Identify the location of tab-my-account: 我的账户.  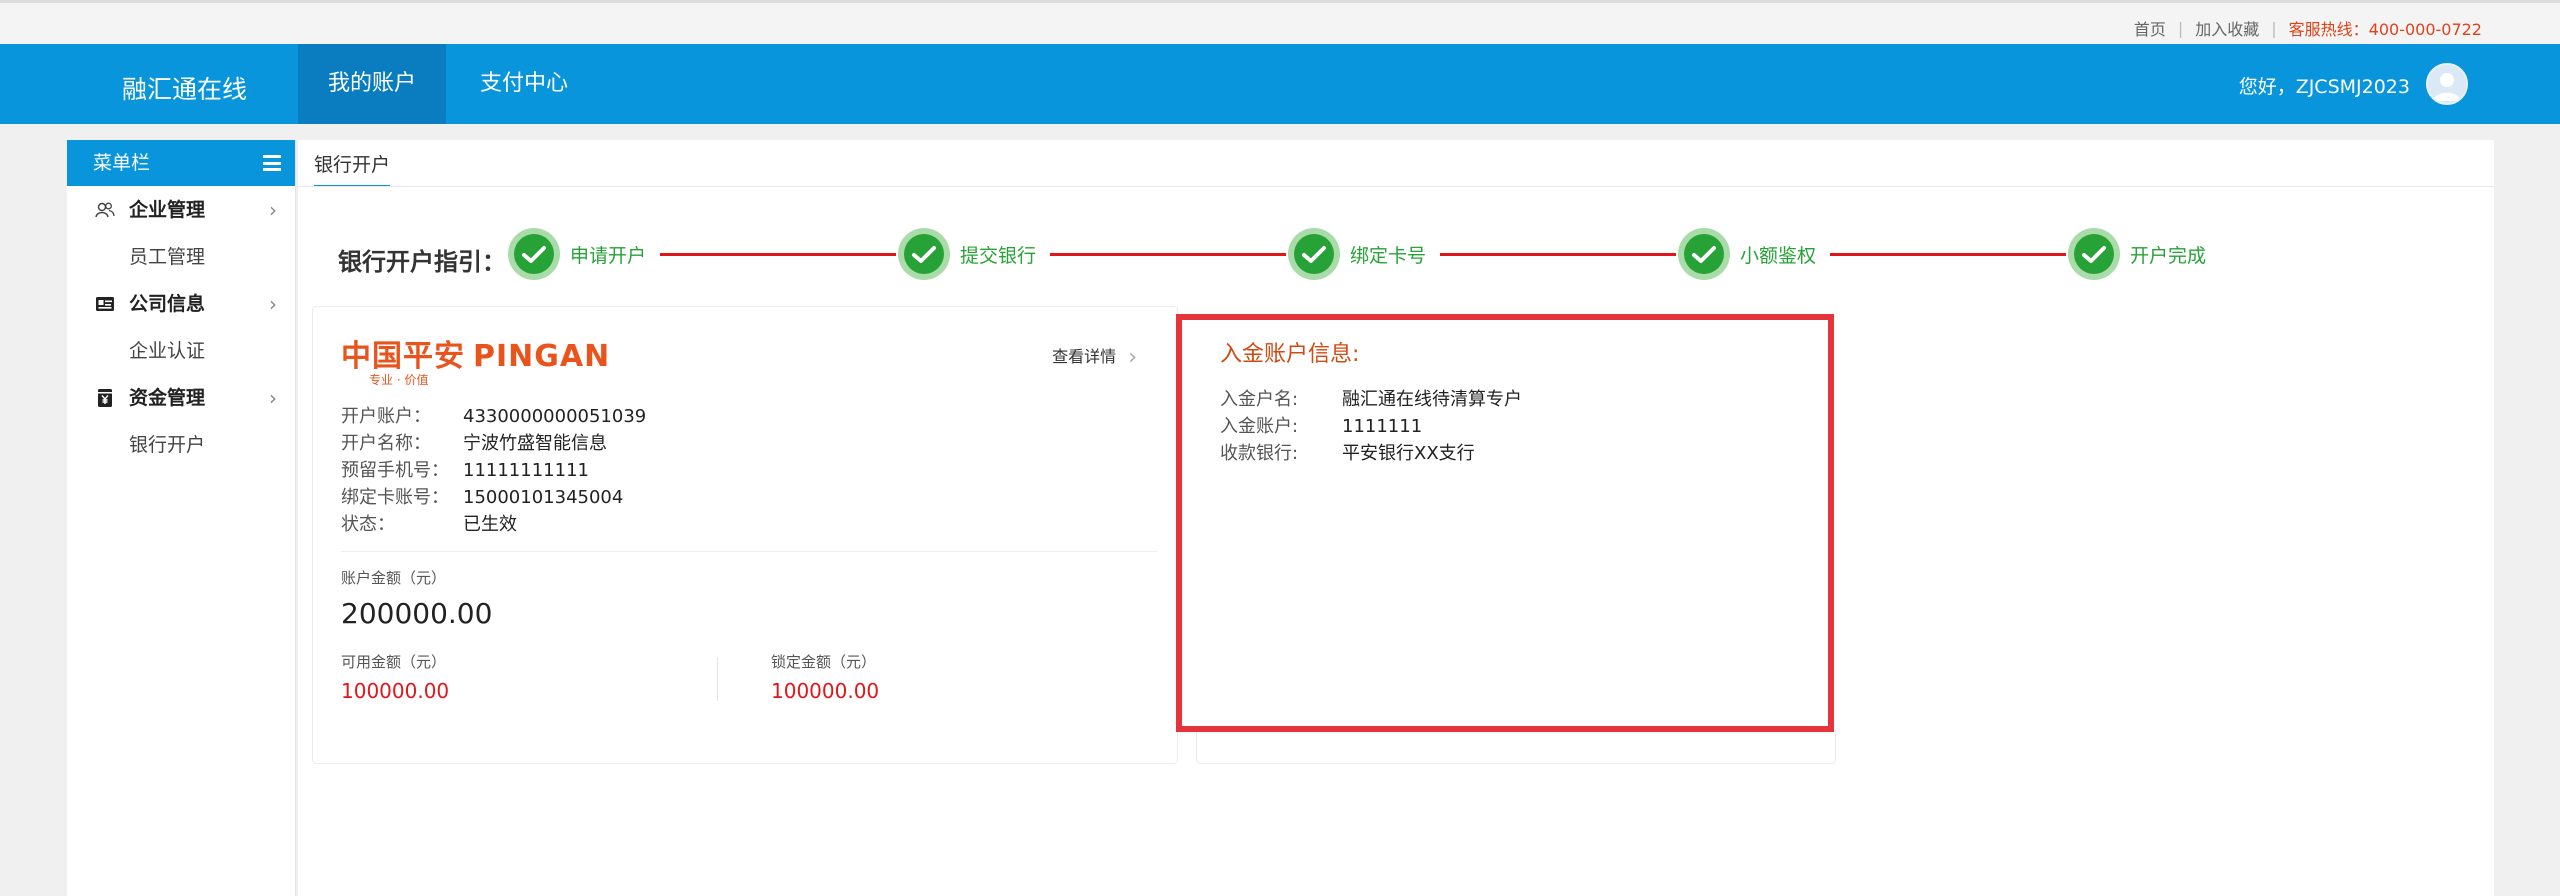
(372, 84).